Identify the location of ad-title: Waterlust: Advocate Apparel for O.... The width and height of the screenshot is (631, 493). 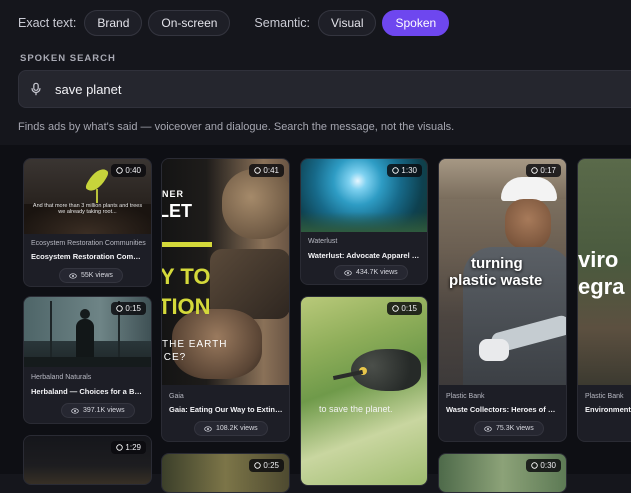
(364, 255).